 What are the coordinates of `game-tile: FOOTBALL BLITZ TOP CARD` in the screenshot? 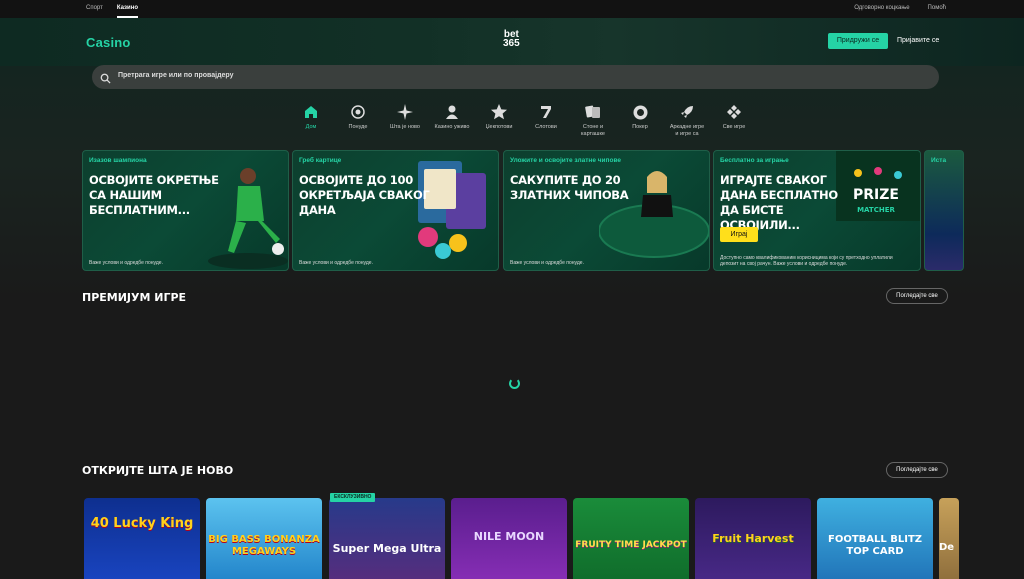 It's located at (875, 538).